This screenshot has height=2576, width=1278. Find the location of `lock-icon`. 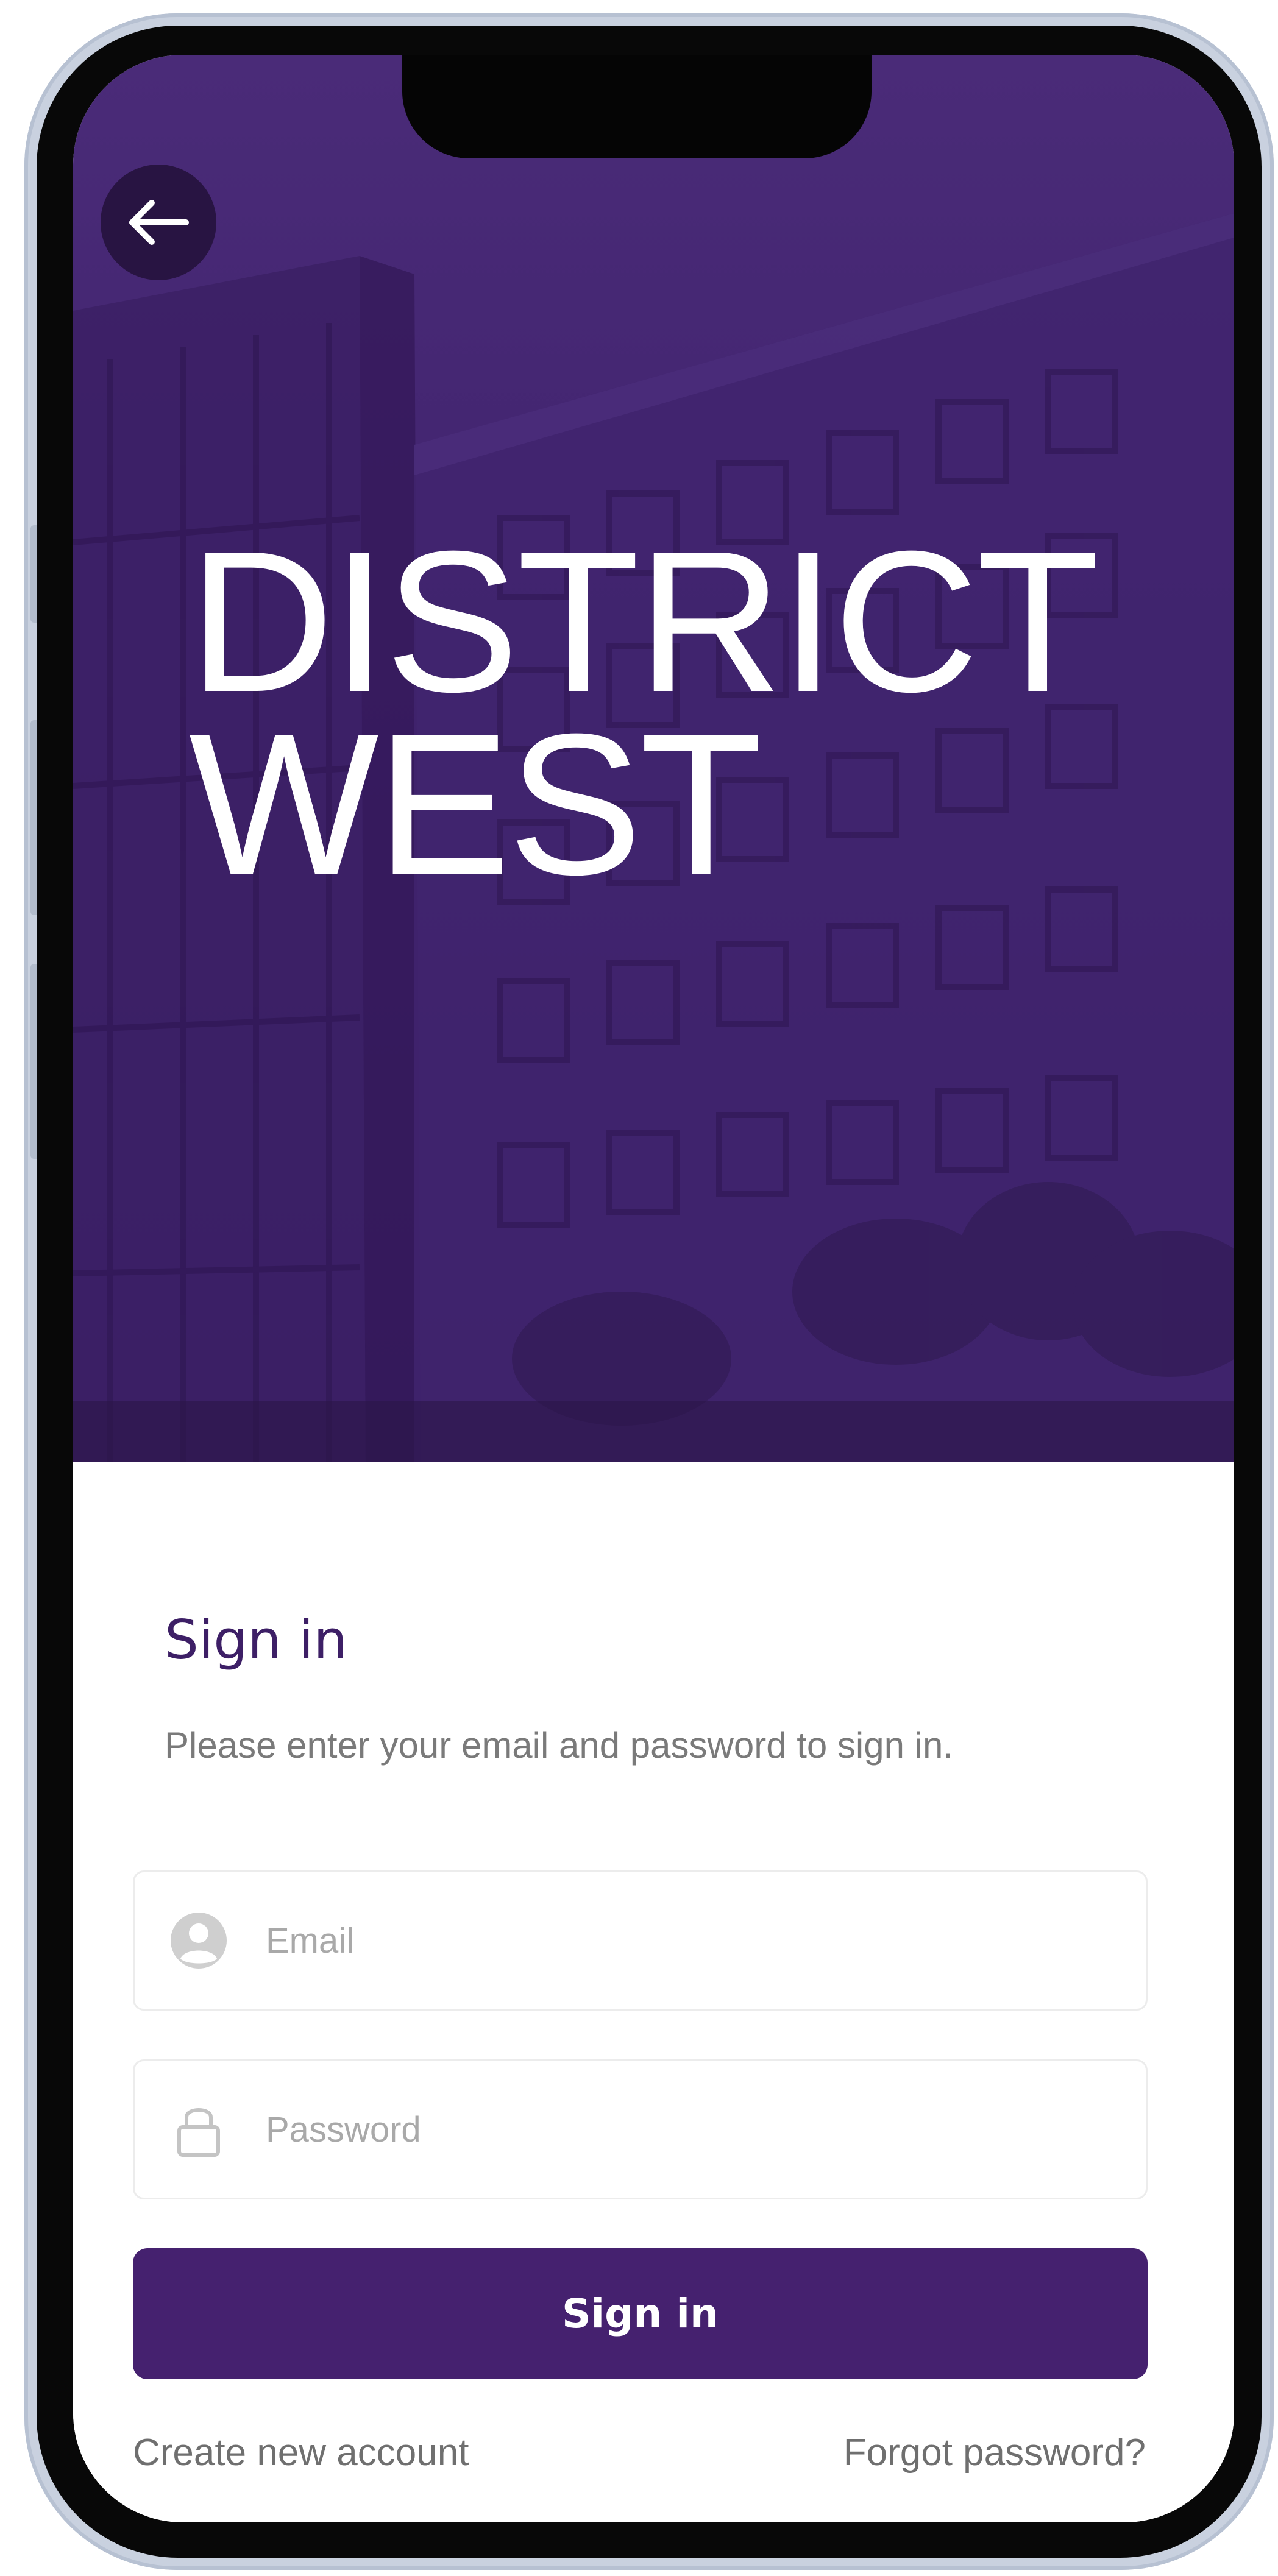

lock-icon is located at coordinates (198, 2132).